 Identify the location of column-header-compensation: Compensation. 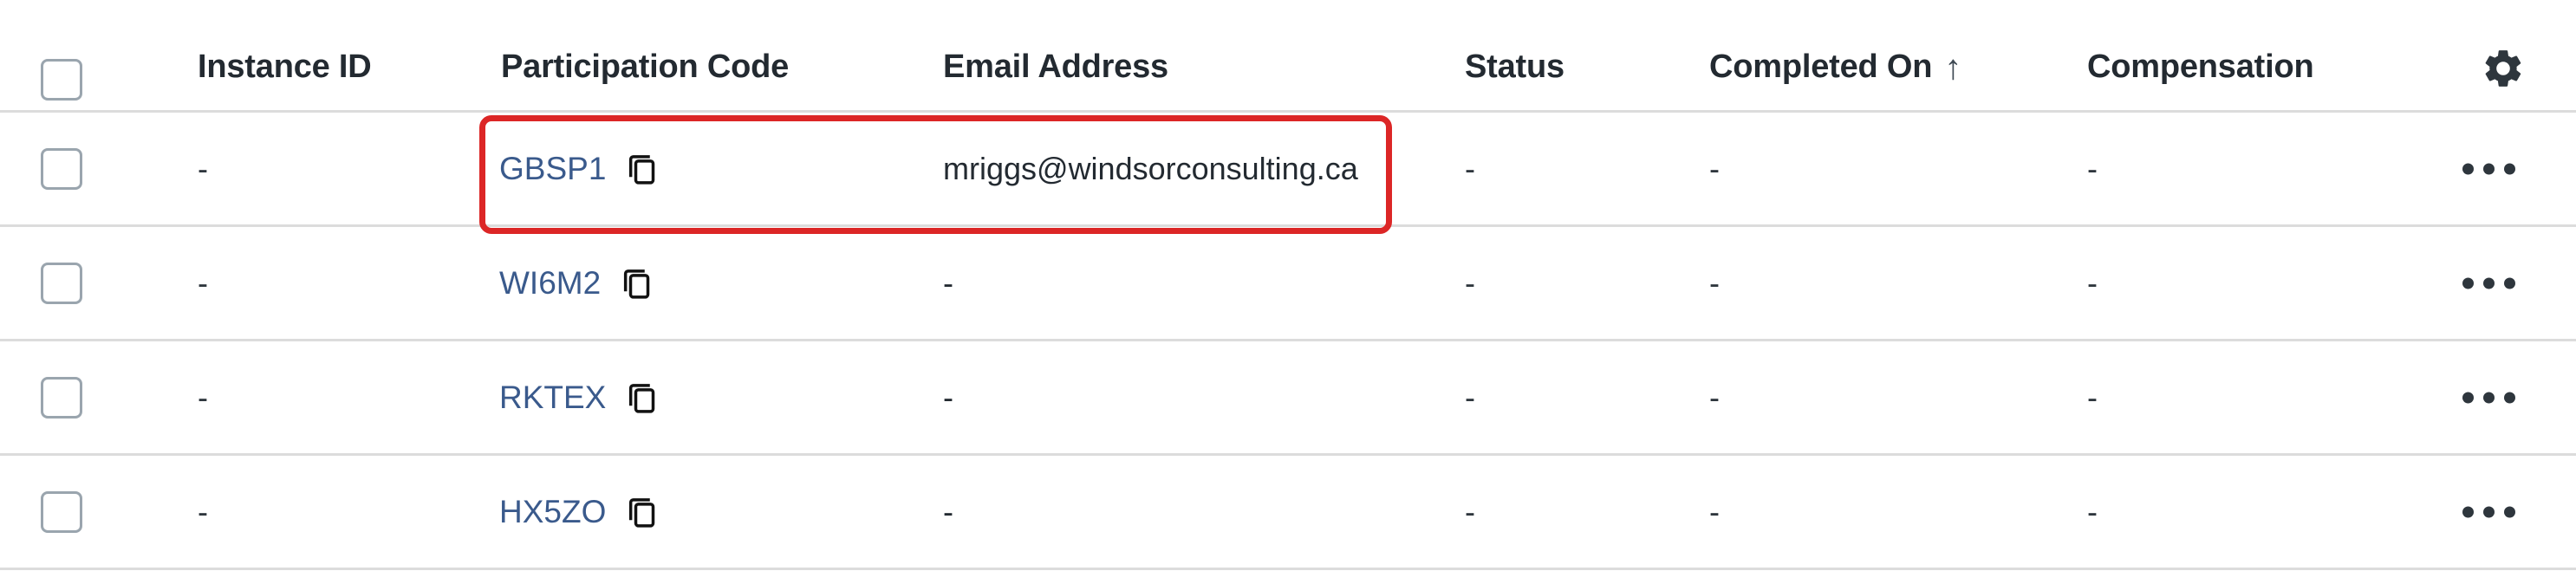
(2200, 67).